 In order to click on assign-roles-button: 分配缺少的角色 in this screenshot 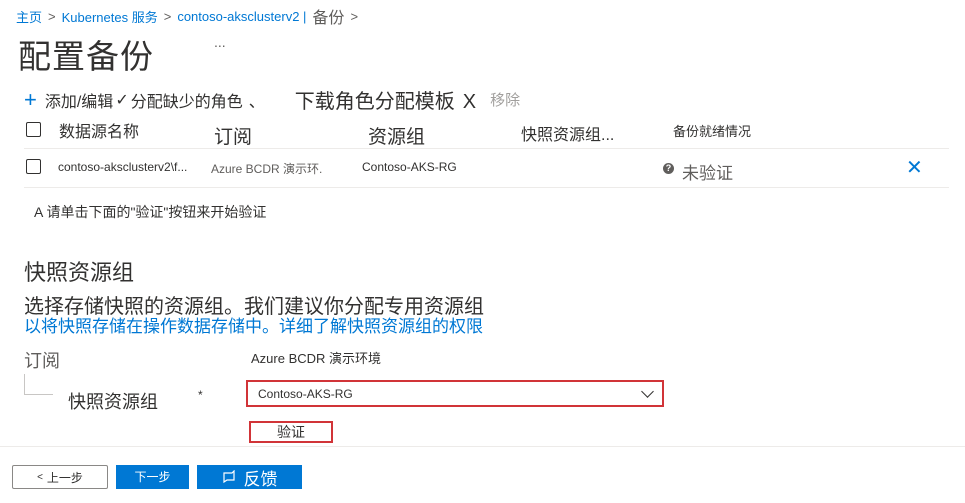, I will do `click(187, 100)`.